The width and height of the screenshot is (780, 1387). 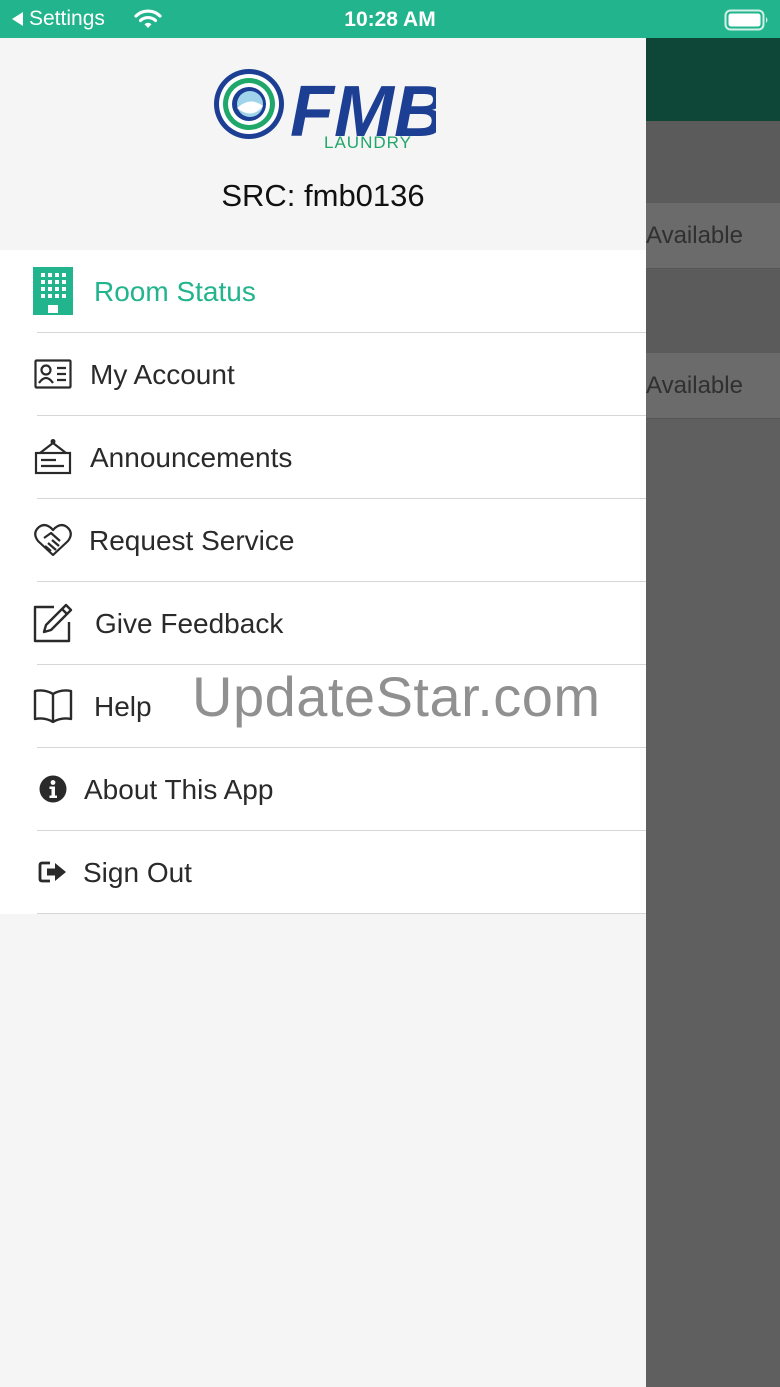 I want to click on menu-item-label: About This App, so click(x=179, y=789).